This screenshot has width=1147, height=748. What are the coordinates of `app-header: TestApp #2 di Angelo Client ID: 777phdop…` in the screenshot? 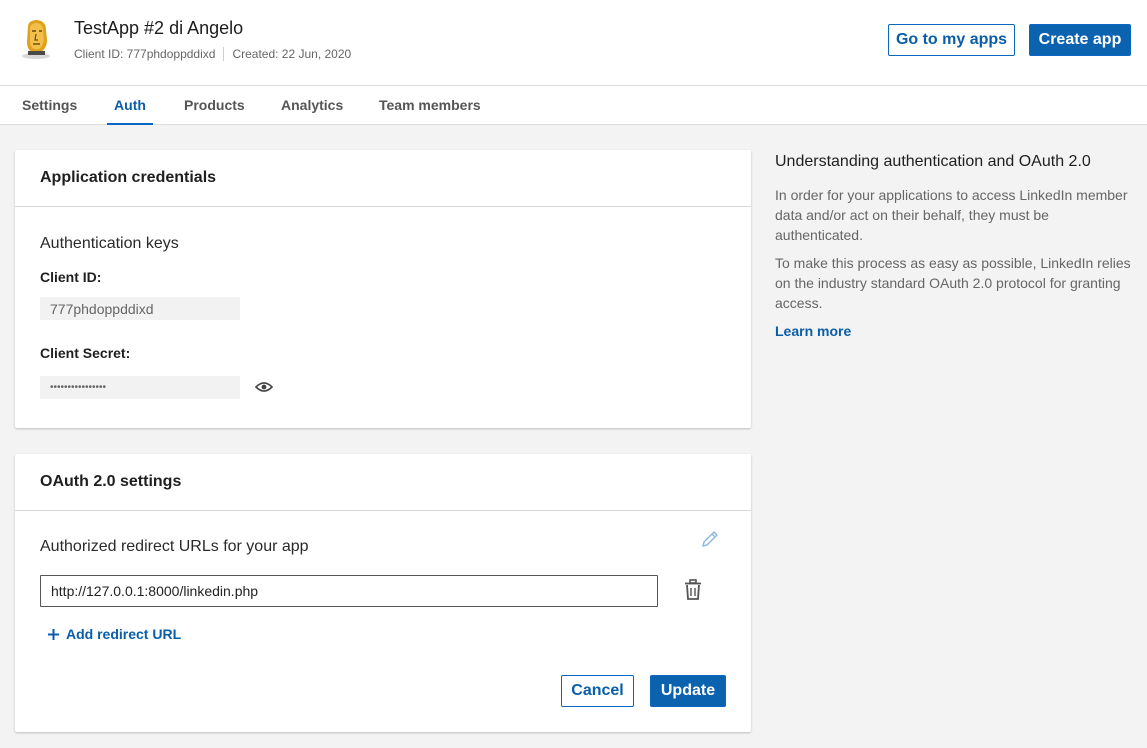 It's located at (573, 43).